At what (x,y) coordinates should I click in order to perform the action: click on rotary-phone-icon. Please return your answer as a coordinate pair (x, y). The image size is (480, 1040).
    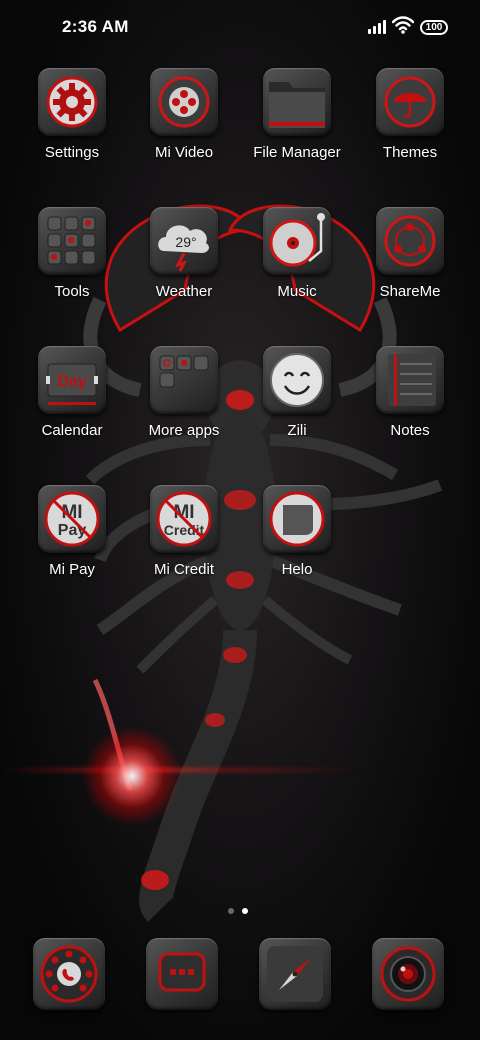
    Looking at the image, I should click on (69, 974).